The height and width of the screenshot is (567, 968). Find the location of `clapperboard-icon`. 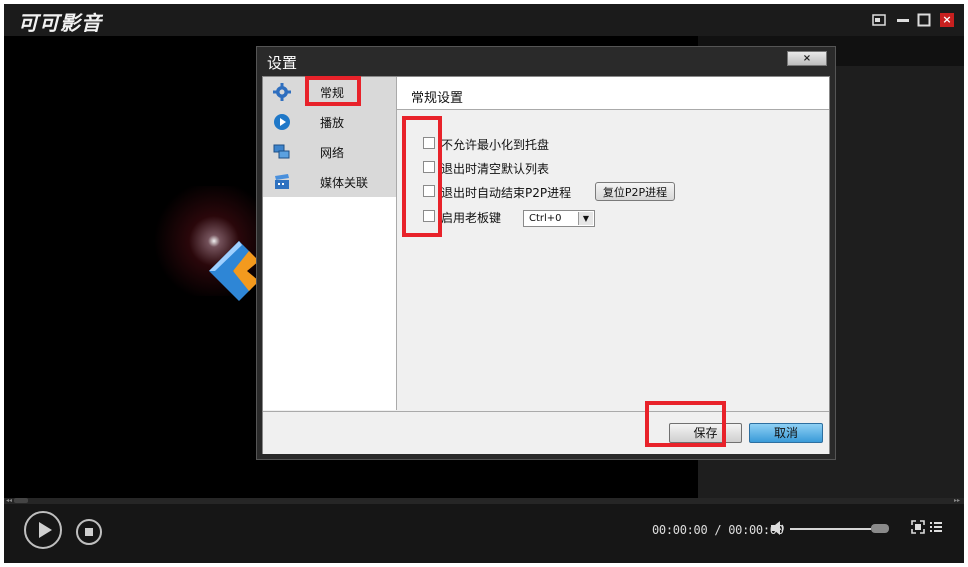

clapperboard-icon is located at coordinates (282, 182).